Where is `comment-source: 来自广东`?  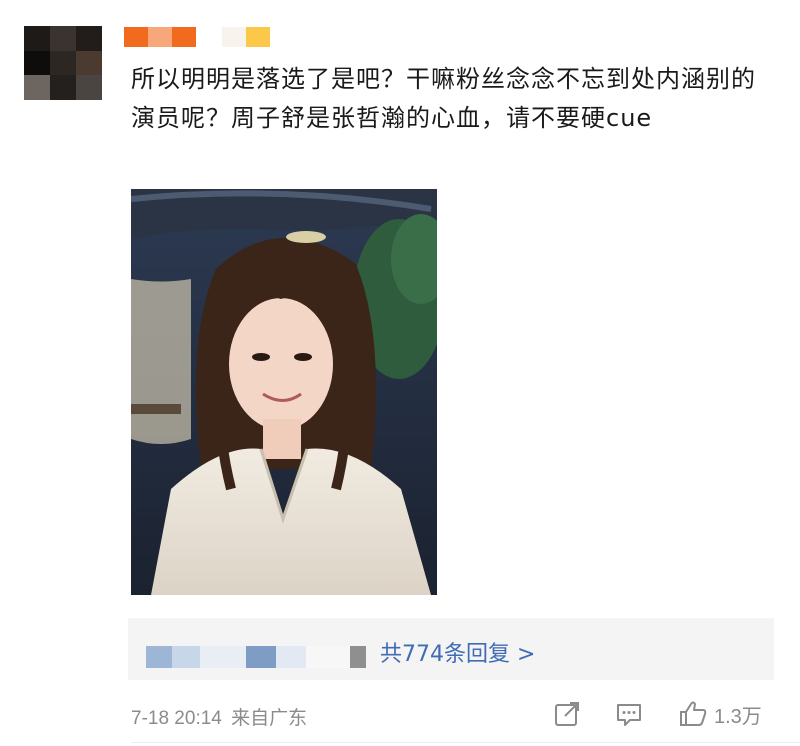
comment-source: 来自广东 is located at coordinates (269, 718).